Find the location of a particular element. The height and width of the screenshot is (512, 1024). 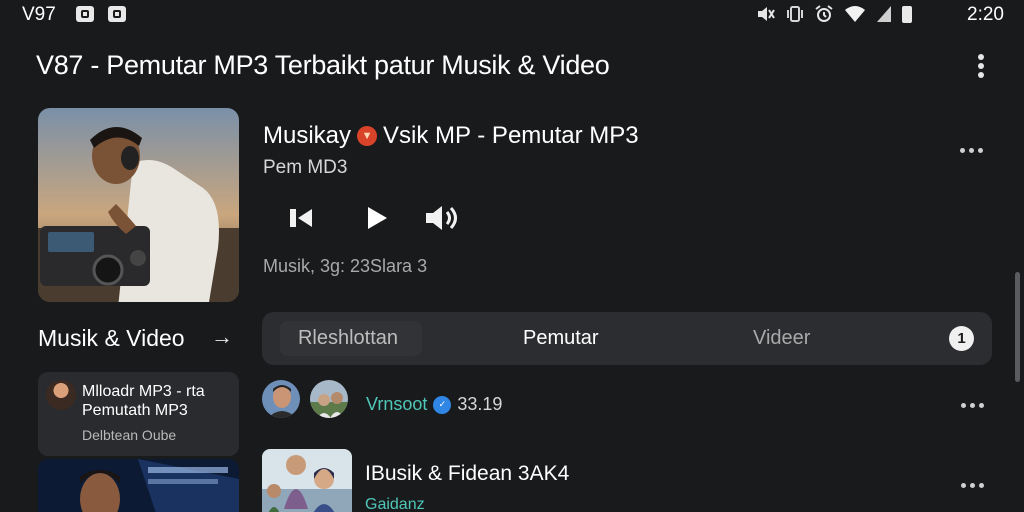

play-button is located at coordinates (376, 218).